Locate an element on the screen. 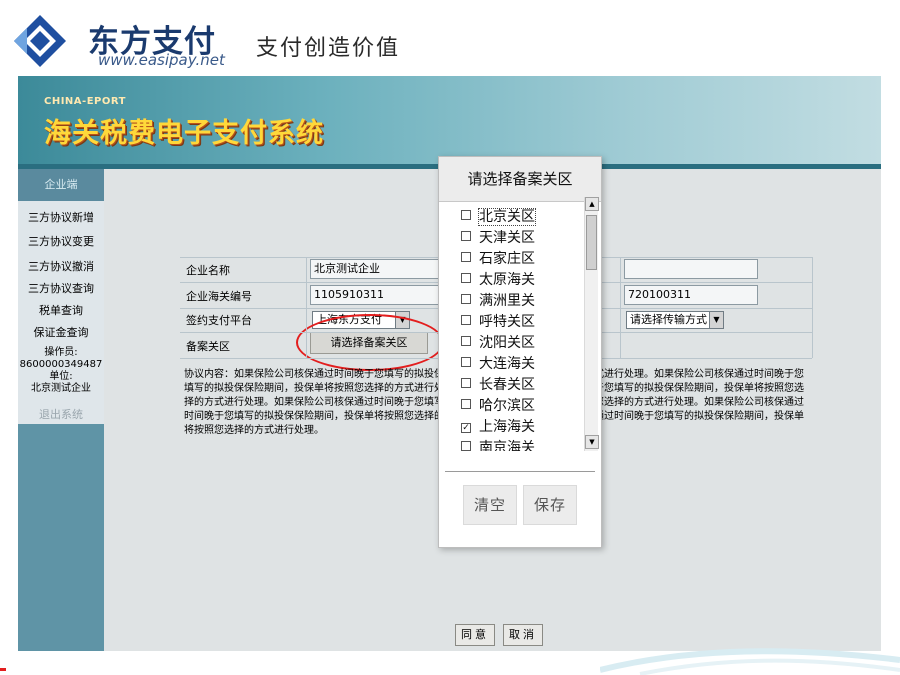 This screenshot has width=900, height=675. option-beijing: 北京关区 is located at coordinates (498, 217).